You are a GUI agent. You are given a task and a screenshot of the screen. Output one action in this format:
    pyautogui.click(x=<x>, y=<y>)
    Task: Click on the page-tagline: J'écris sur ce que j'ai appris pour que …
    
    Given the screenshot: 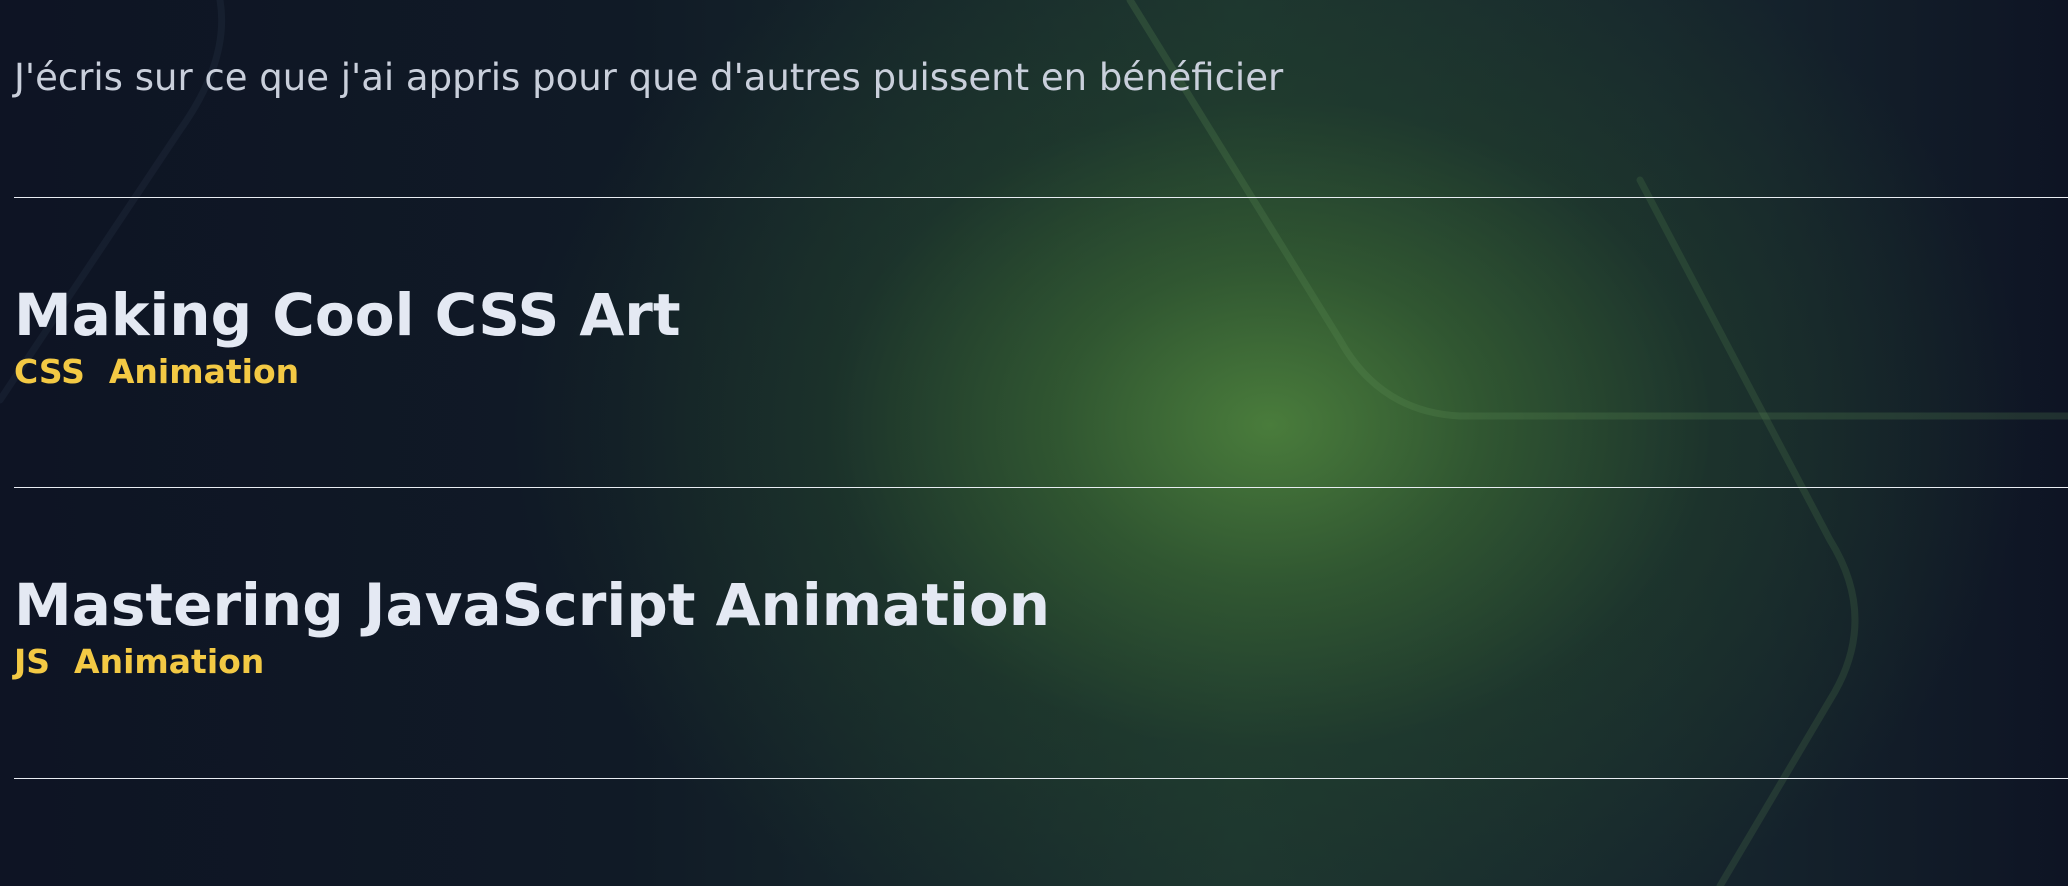 What is the action you would take?
    pyautogui.click(x=649, y=77)
    